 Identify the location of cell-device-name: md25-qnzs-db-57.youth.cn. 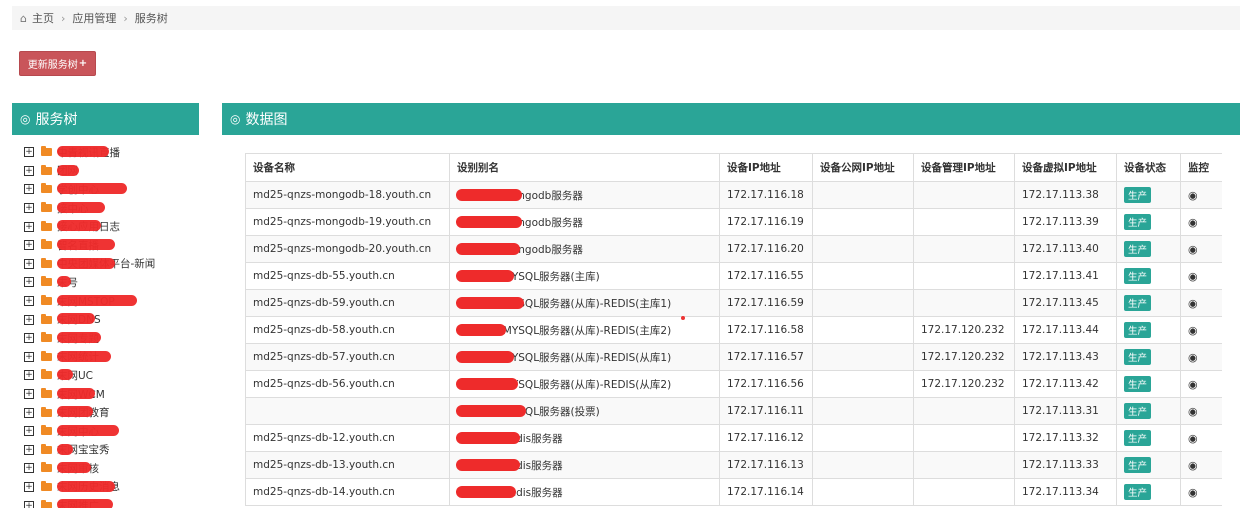
(347, 357).